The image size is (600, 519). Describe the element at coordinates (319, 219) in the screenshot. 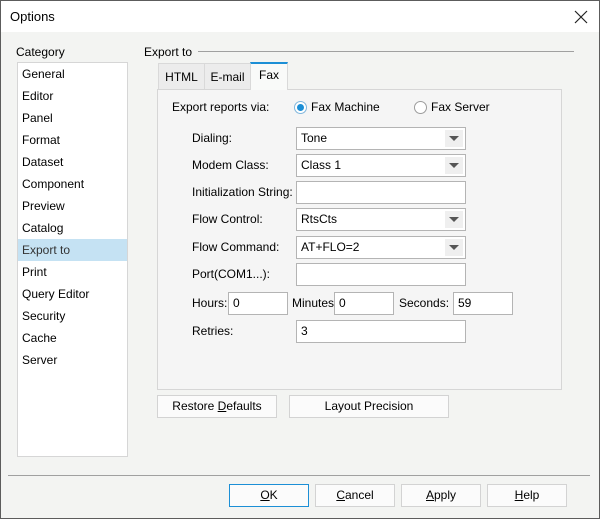

I see `flow-control-value: RtsCts` at that location.